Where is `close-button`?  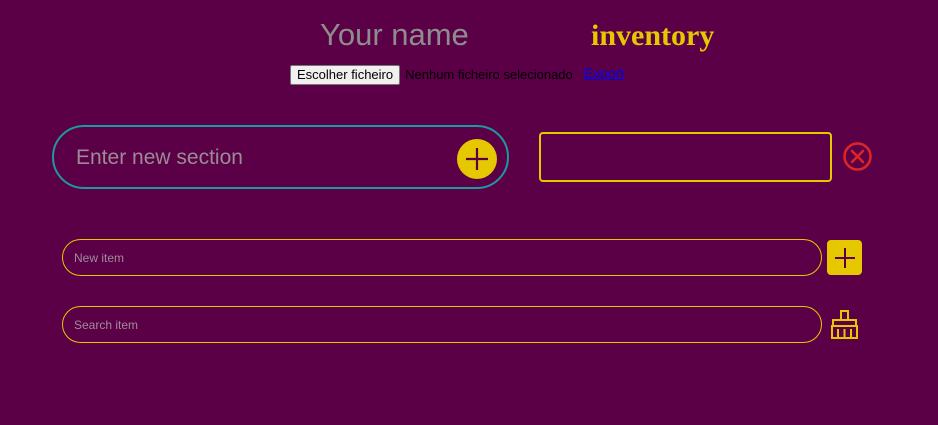 close-button is located at coordinates (857, 156).